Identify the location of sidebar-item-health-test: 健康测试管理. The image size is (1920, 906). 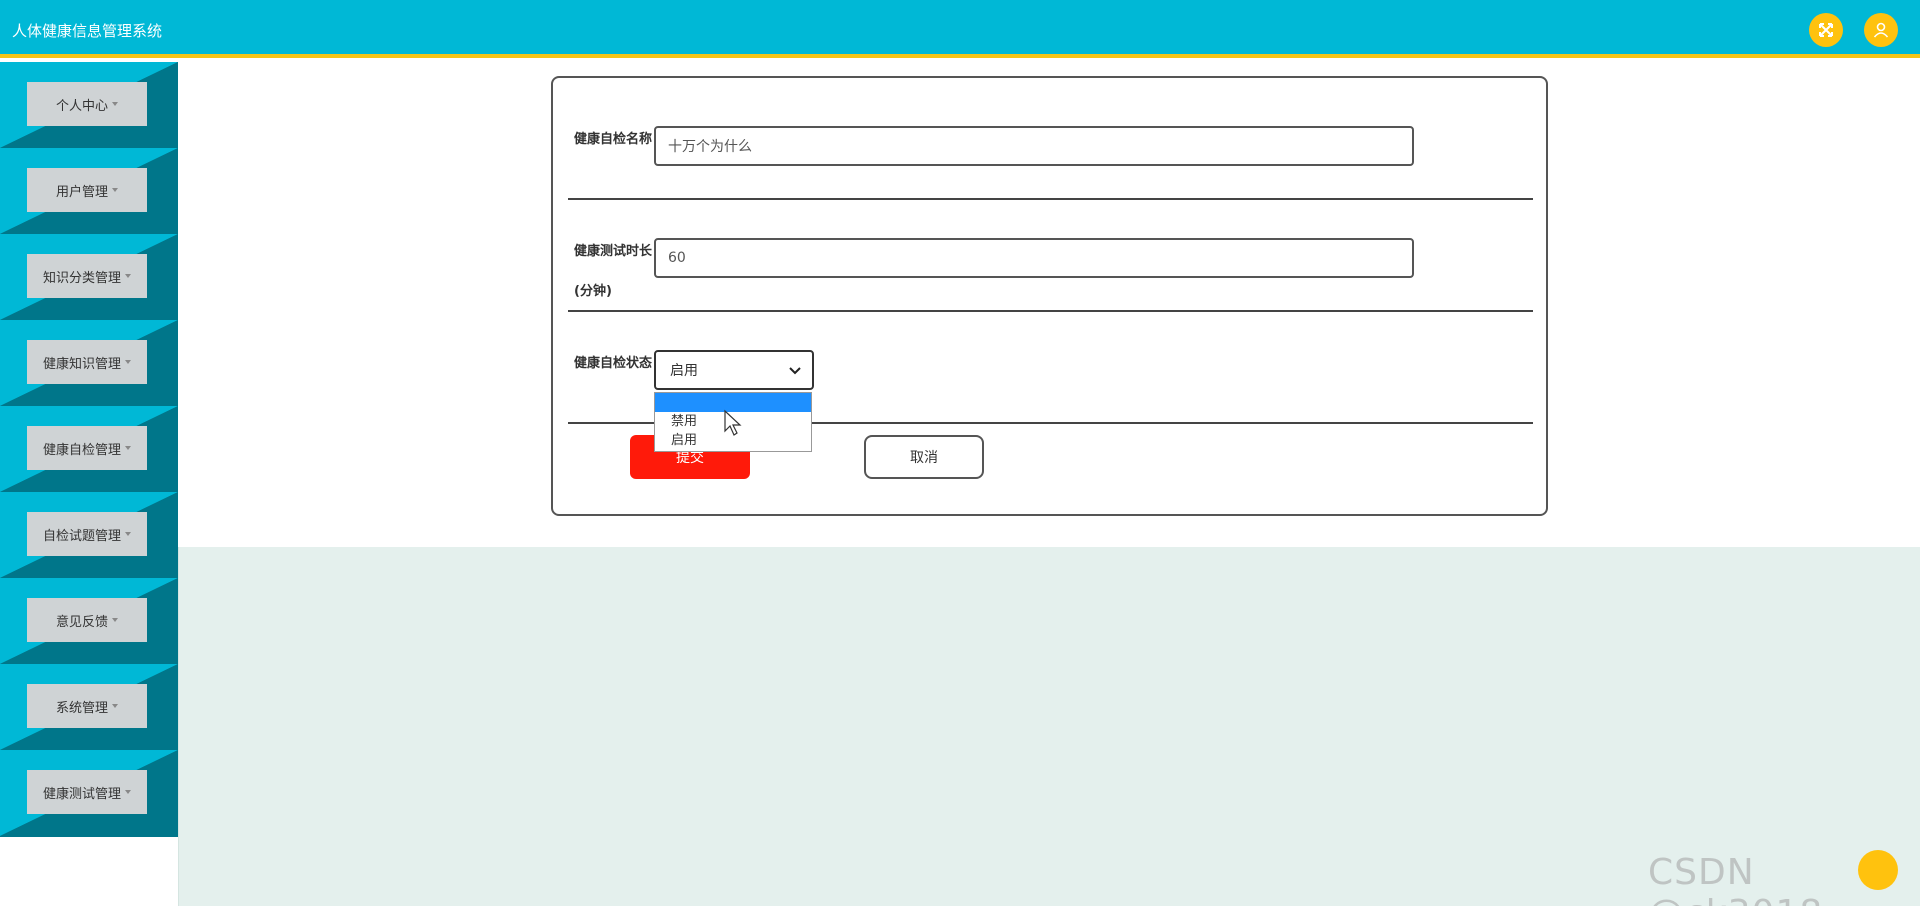
(89, 793).